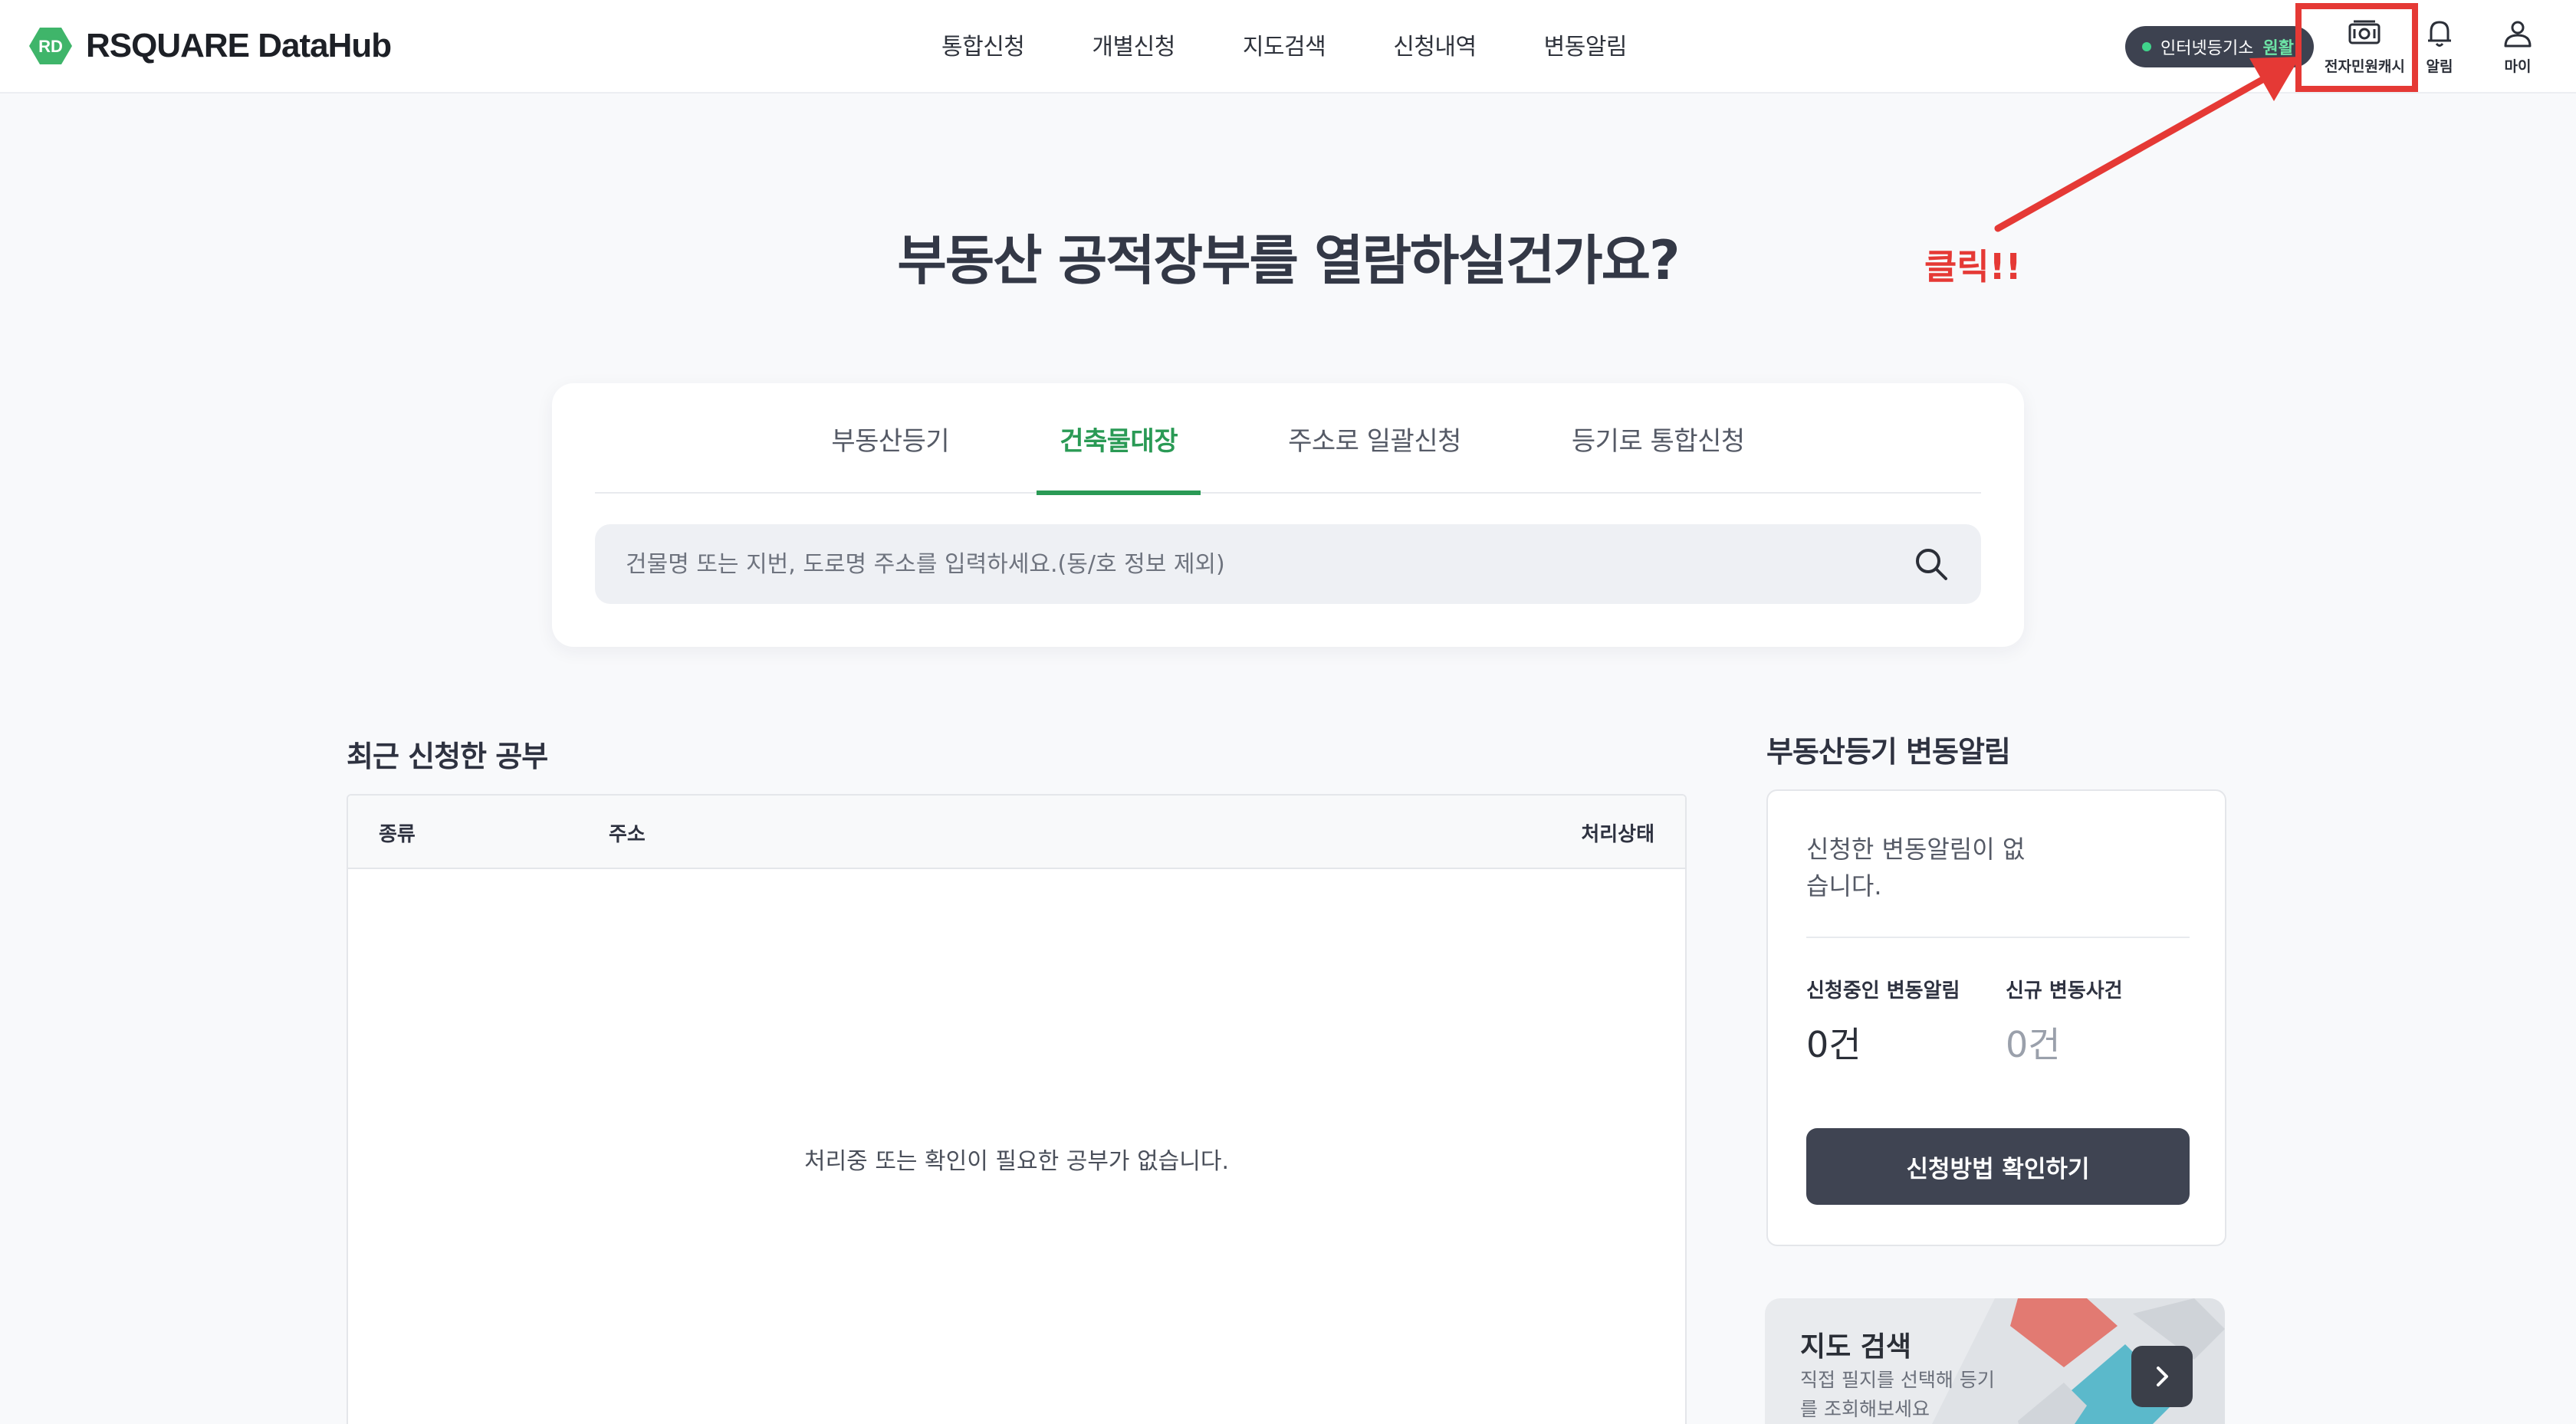 The height and width of the screenshot is (1424, 2576). Describe the element at coordinates (2356, 47) in the screenshot. I see `highlight-box` at that location.